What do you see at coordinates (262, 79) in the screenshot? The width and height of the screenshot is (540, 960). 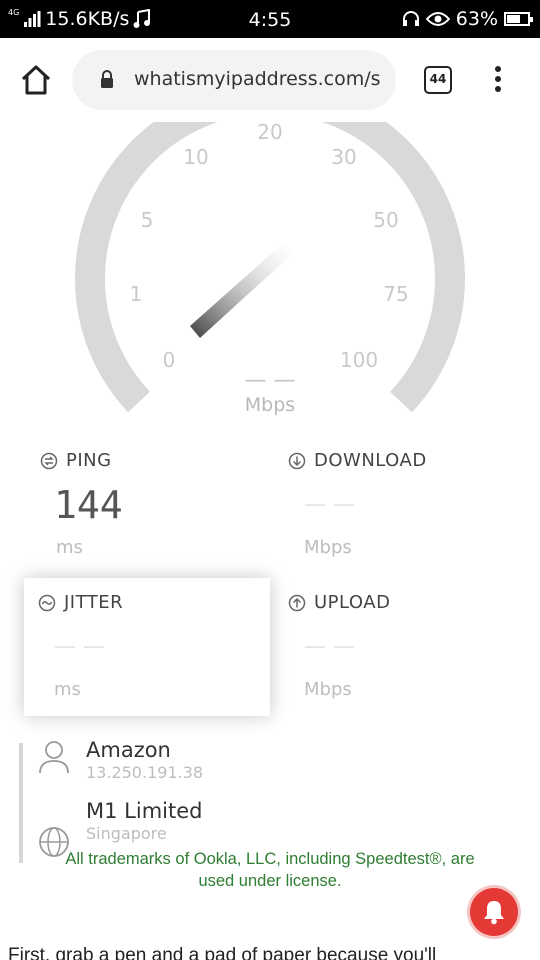 I see `url-text: whatismyipaddress.com/s` at bounding box center [262, 79].